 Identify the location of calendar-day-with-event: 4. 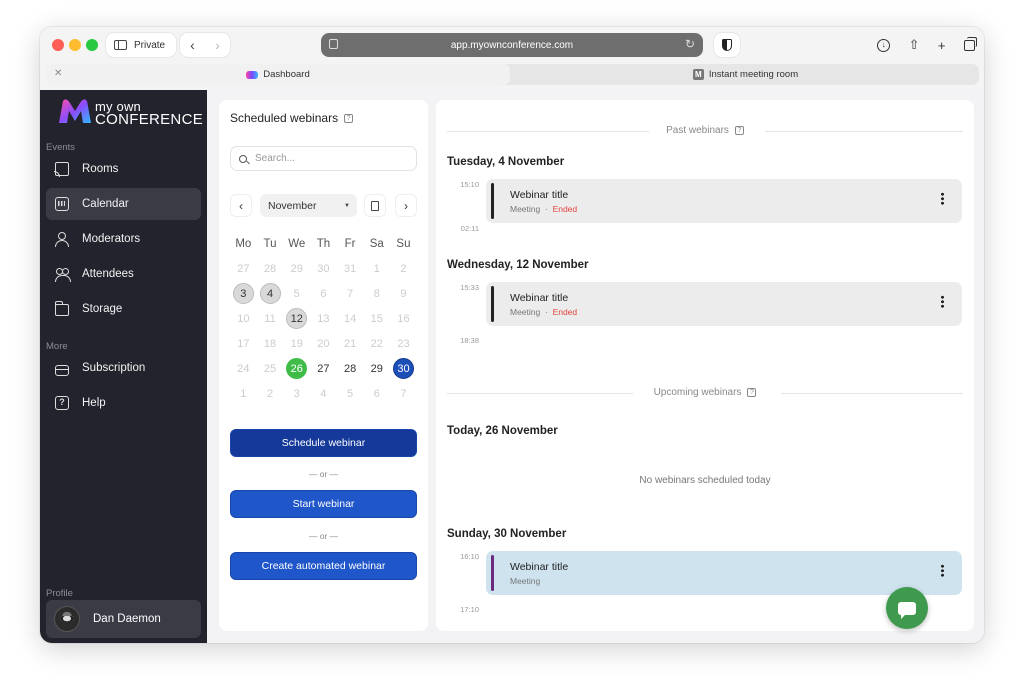
(270, 293).